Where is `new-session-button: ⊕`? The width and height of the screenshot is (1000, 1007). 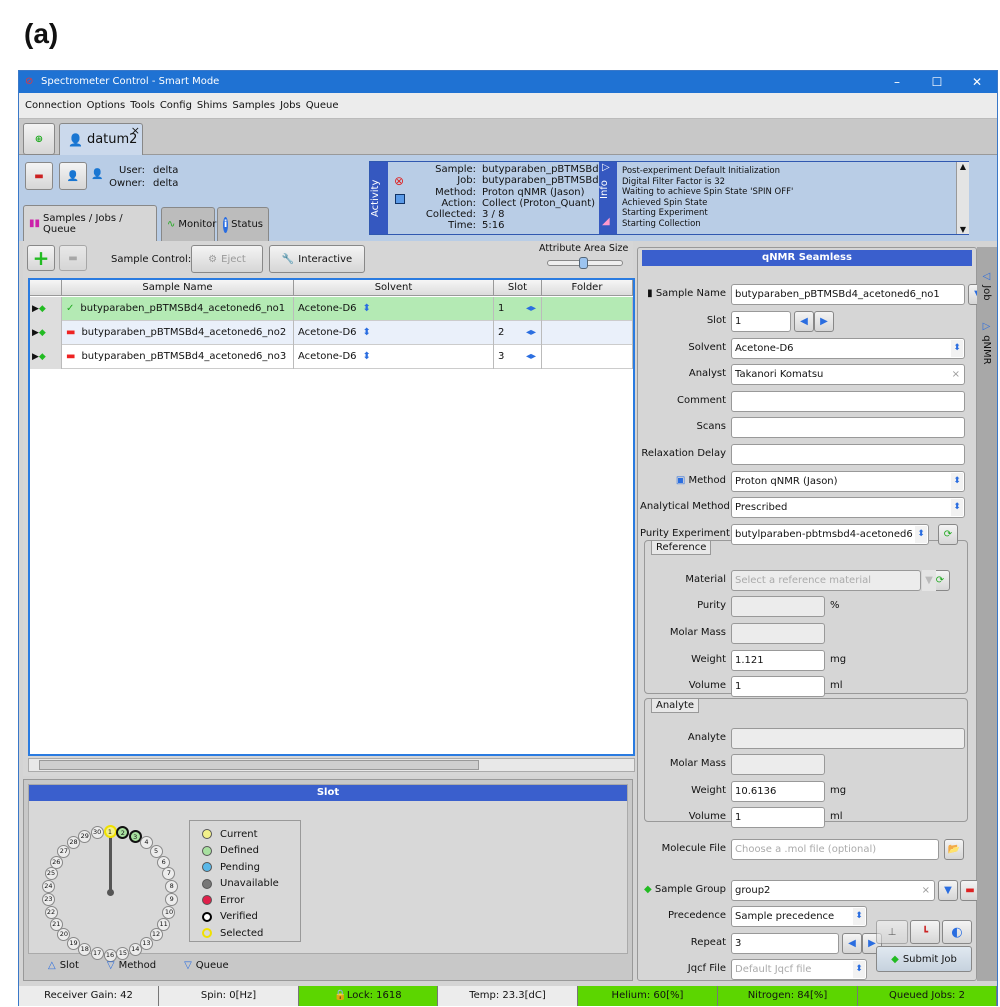 new-session-button: ⊕ is located at coordinates (39, 139).